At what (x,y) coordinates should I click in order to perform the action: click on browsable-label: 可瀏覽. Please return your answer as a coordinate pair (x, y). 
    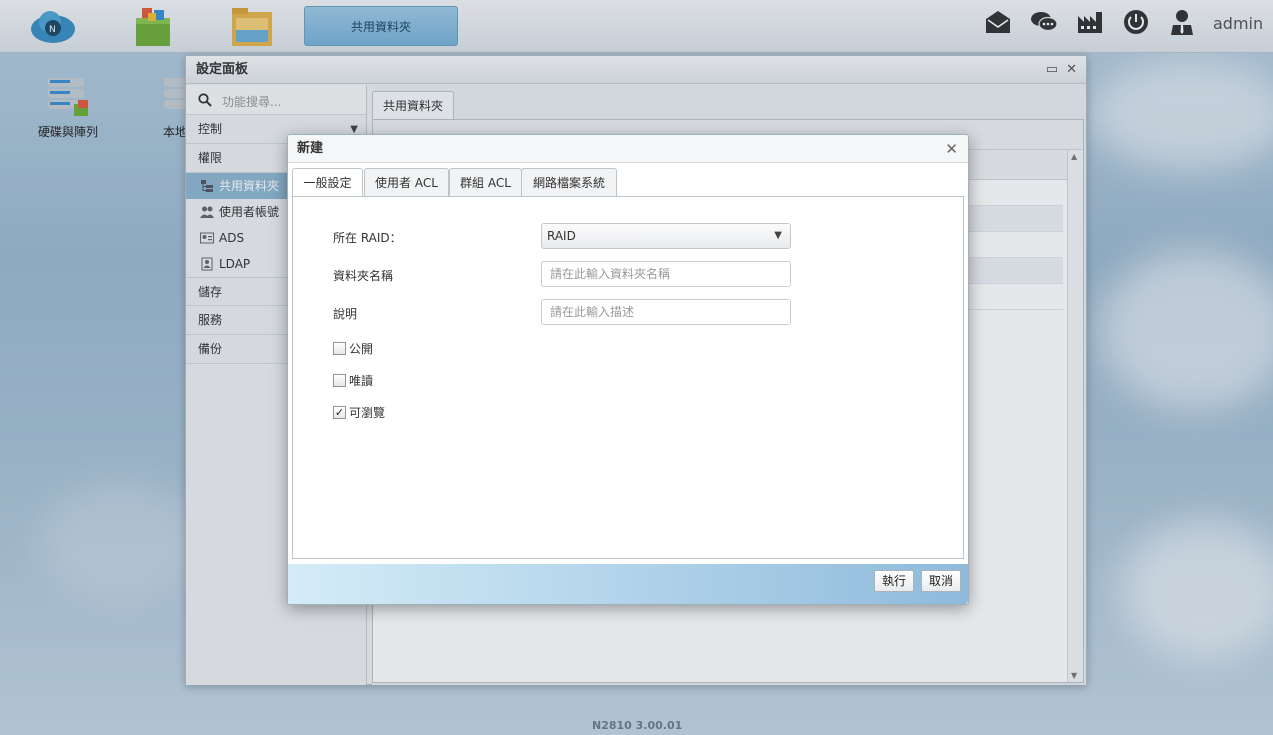
    Looking at the image, I should click on (367, 413).